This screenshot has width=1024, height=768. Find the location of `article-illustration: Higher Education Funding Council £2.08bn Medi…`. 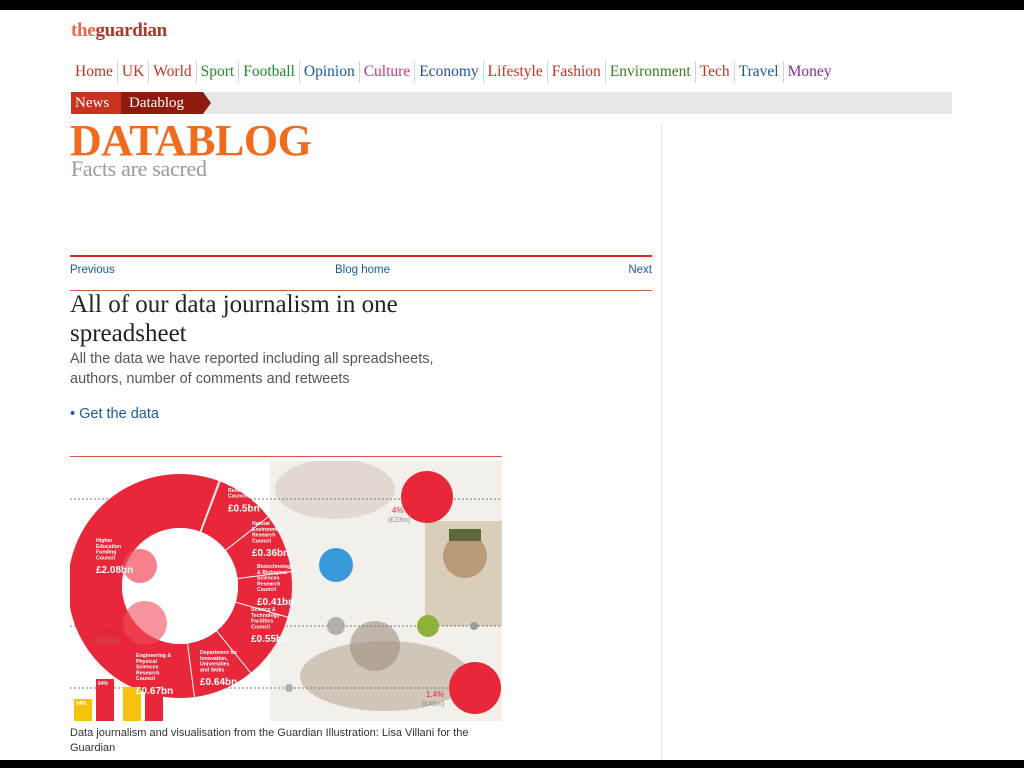

article-illustration: Higher Education Funding Council £2.08bn Medi… is located at coordinates (286, 591).